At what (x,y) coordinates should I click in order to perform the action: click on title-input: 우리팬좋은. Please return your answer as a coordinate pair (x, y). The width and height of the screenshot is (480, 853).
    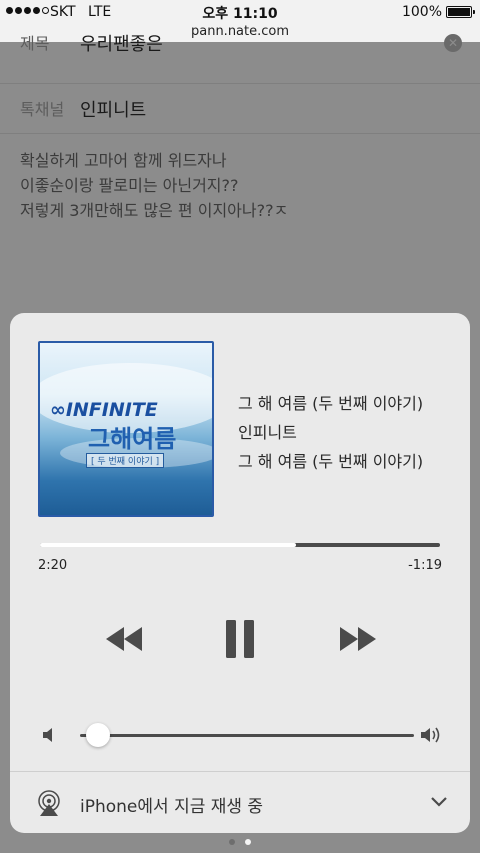
    Looking at the image, I should click on (121, 43).